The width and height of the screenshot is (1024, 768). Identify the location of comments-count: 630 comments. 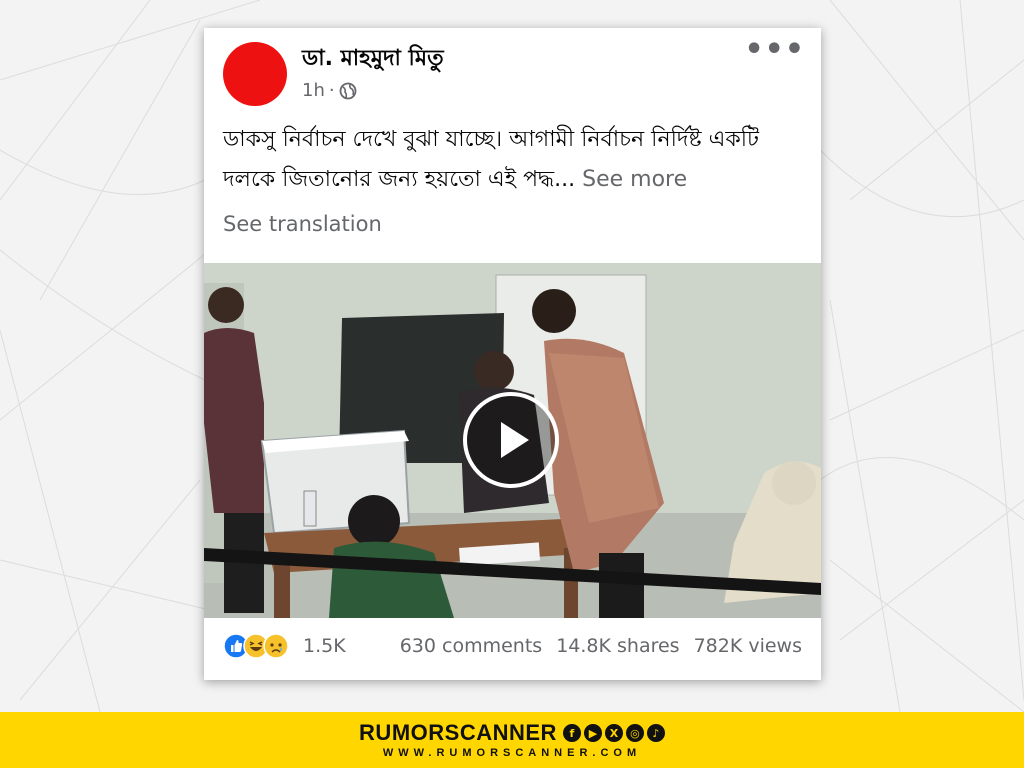
(471, 646).